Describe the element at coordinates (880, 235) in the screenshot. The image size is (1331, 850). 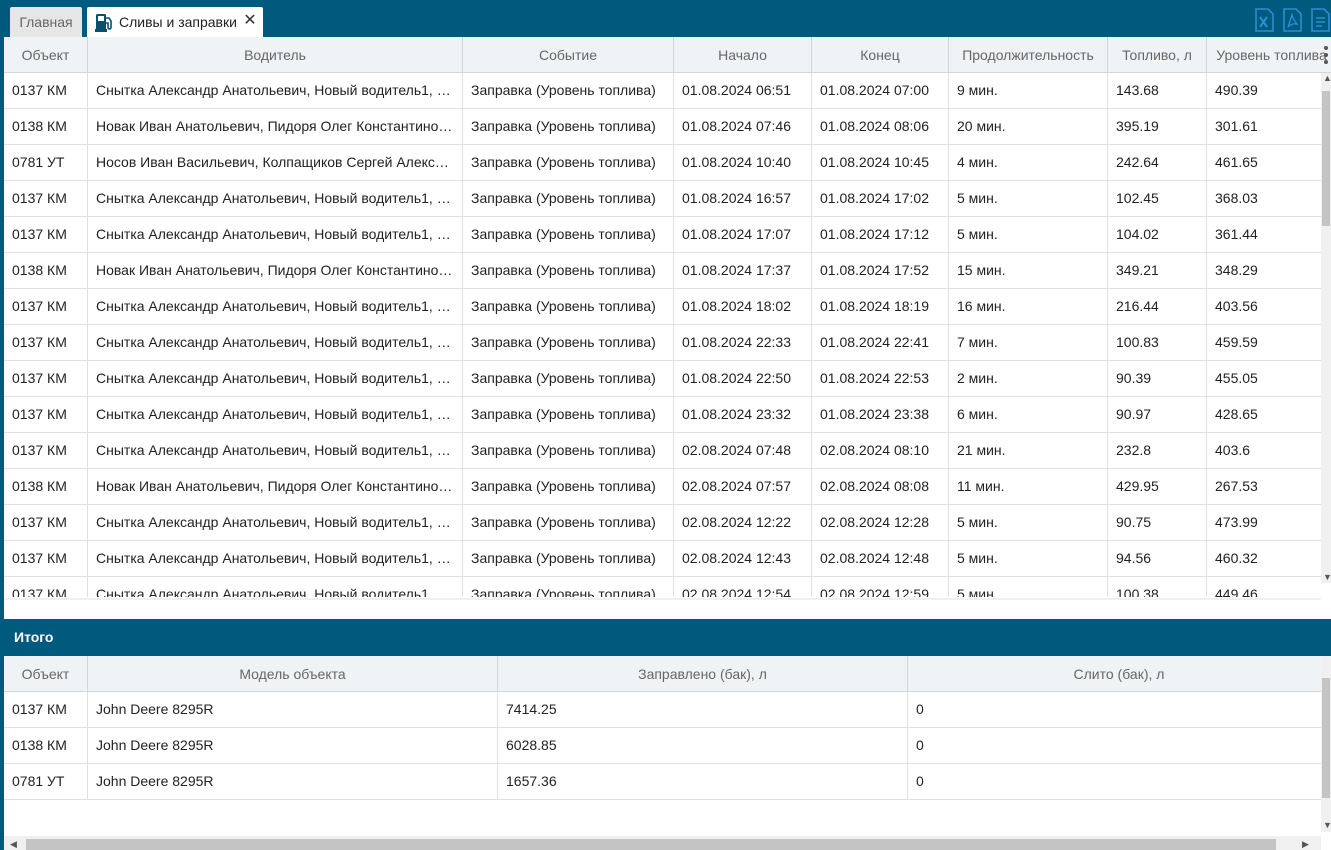
I see `events-cell: 01.08.2024 17:12` at that location.